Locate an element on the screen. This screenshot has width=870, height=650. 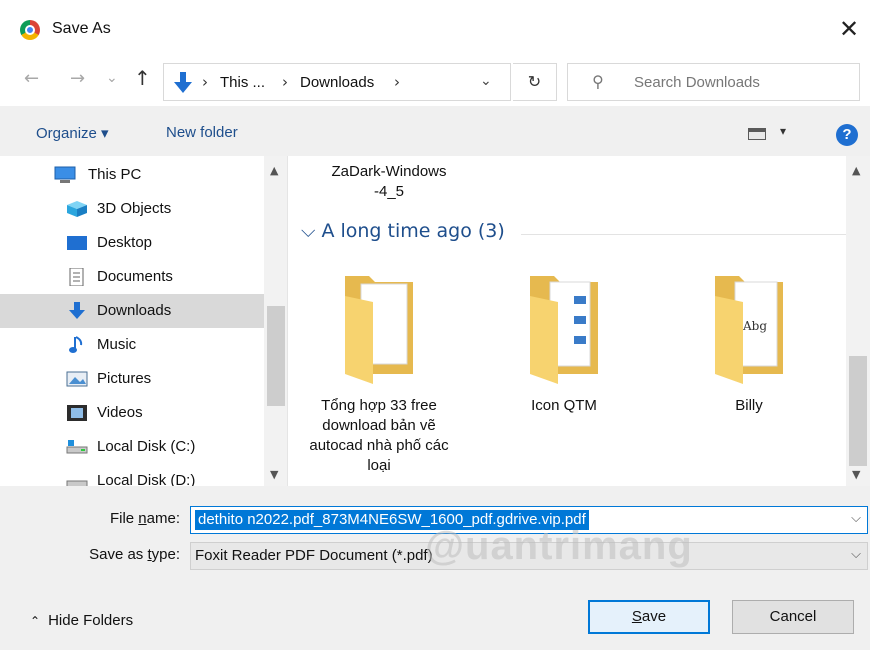
sidebar-item-documents: Documents is located at coordinates (132, 277).